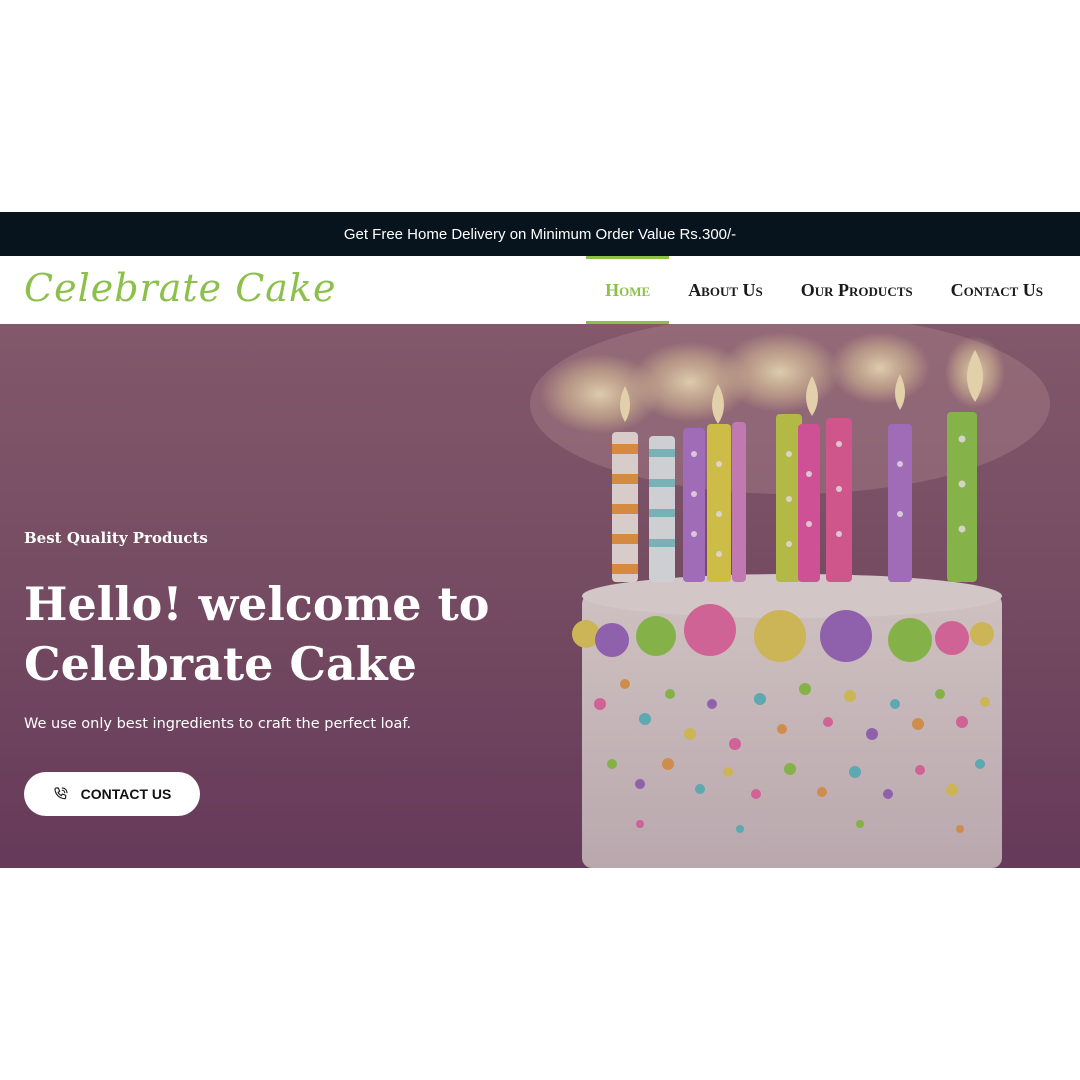 The height and width of the screenshot is (1080, 1080). I want to click on contact-us-button: CONTACT US, so click(112, 794).